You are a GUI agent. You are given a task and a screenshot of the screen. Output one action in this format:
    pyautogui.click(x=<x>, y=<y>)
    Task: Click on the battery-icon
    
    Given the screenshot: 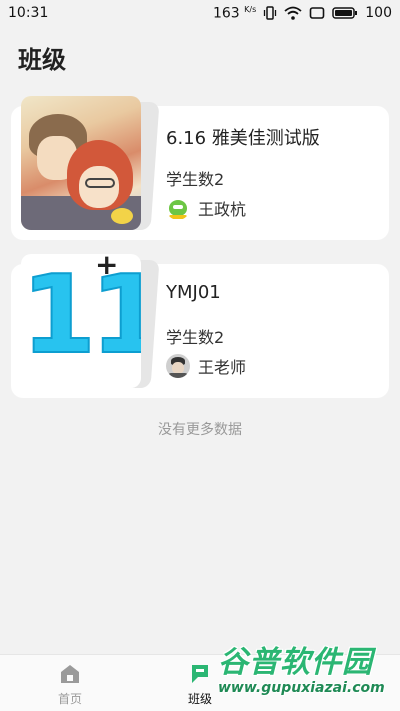 What is the action you would take?
    pyautogui.click(x=345, y=13)
    